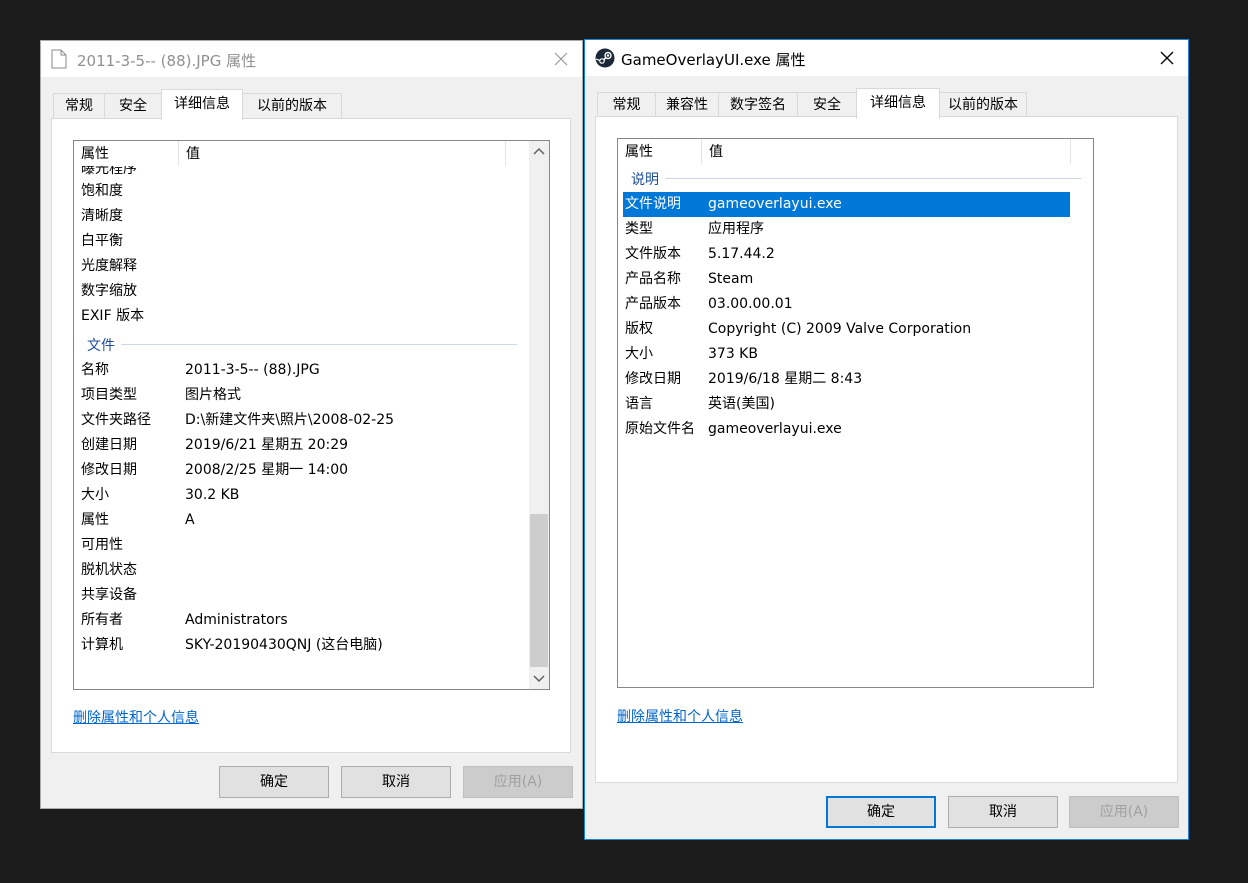 The width and height of the screenshot is (1248, 883). I want to click on scroll-up-button, so click(539, 152).